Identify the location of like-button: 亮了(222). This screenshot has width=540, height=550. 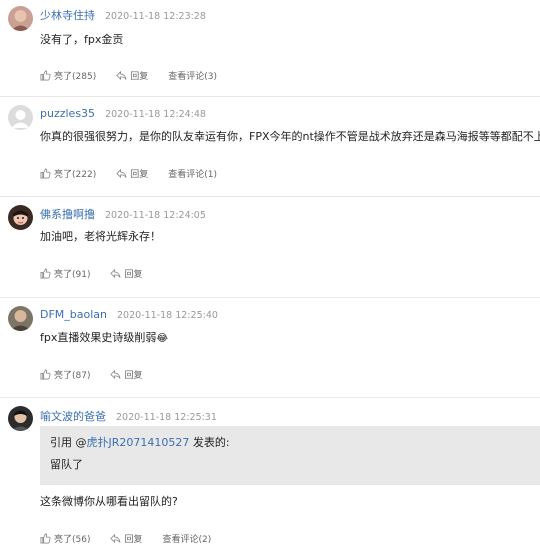
(68, 173).